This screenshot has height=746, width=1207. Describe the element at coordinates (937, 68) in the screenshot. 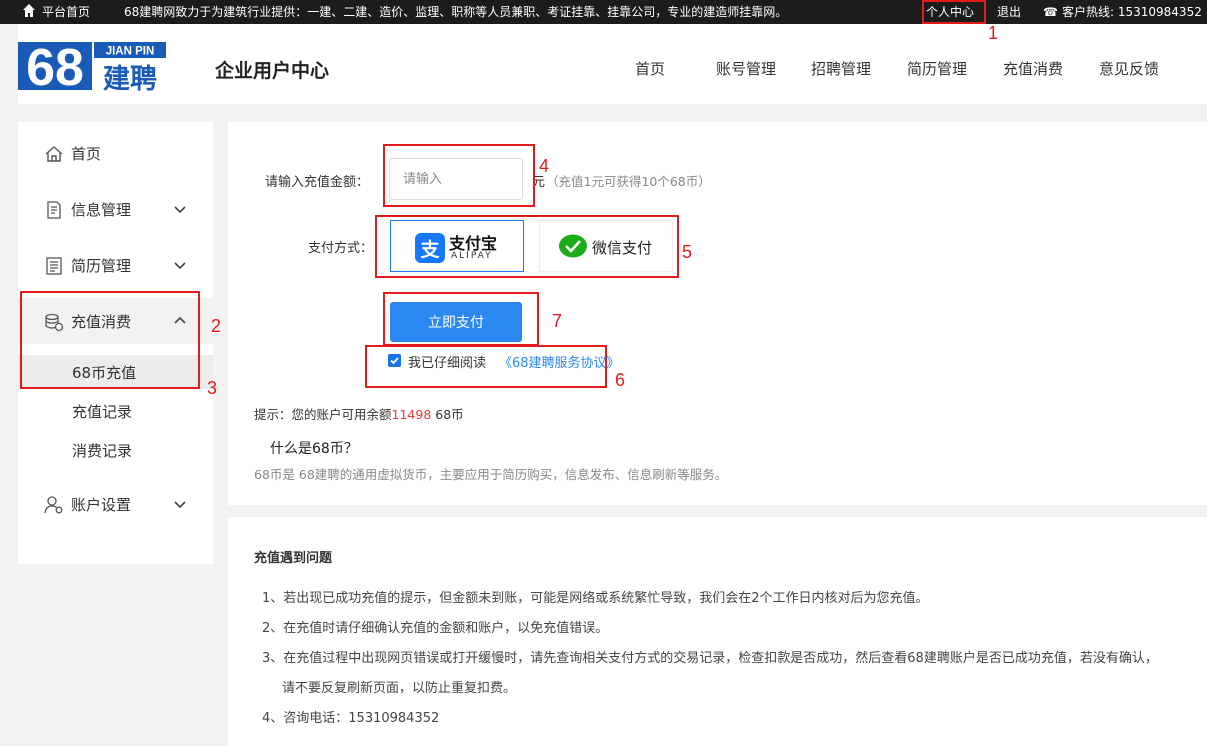

I see `nav-resume-management: 简历管理` at that location.